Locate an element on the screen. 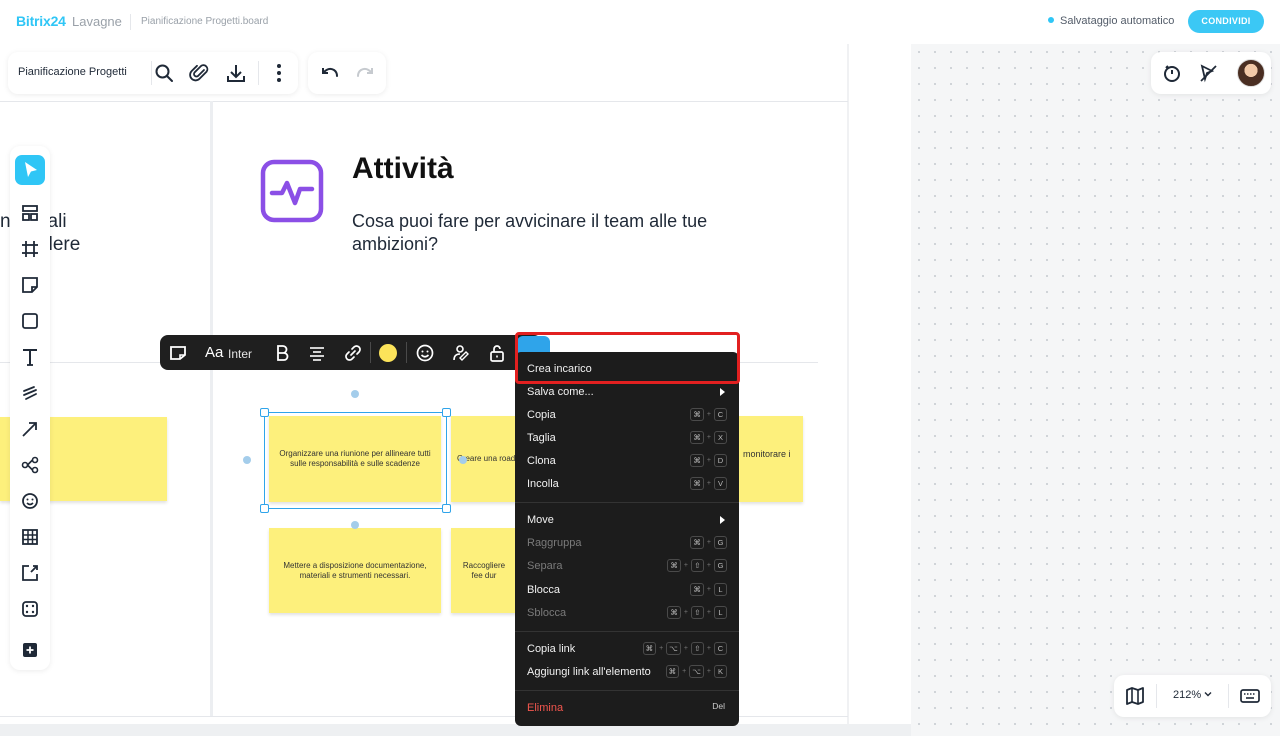 This screenshot has width=1280, height=736. download-icon is located at coordinates (236, 73).